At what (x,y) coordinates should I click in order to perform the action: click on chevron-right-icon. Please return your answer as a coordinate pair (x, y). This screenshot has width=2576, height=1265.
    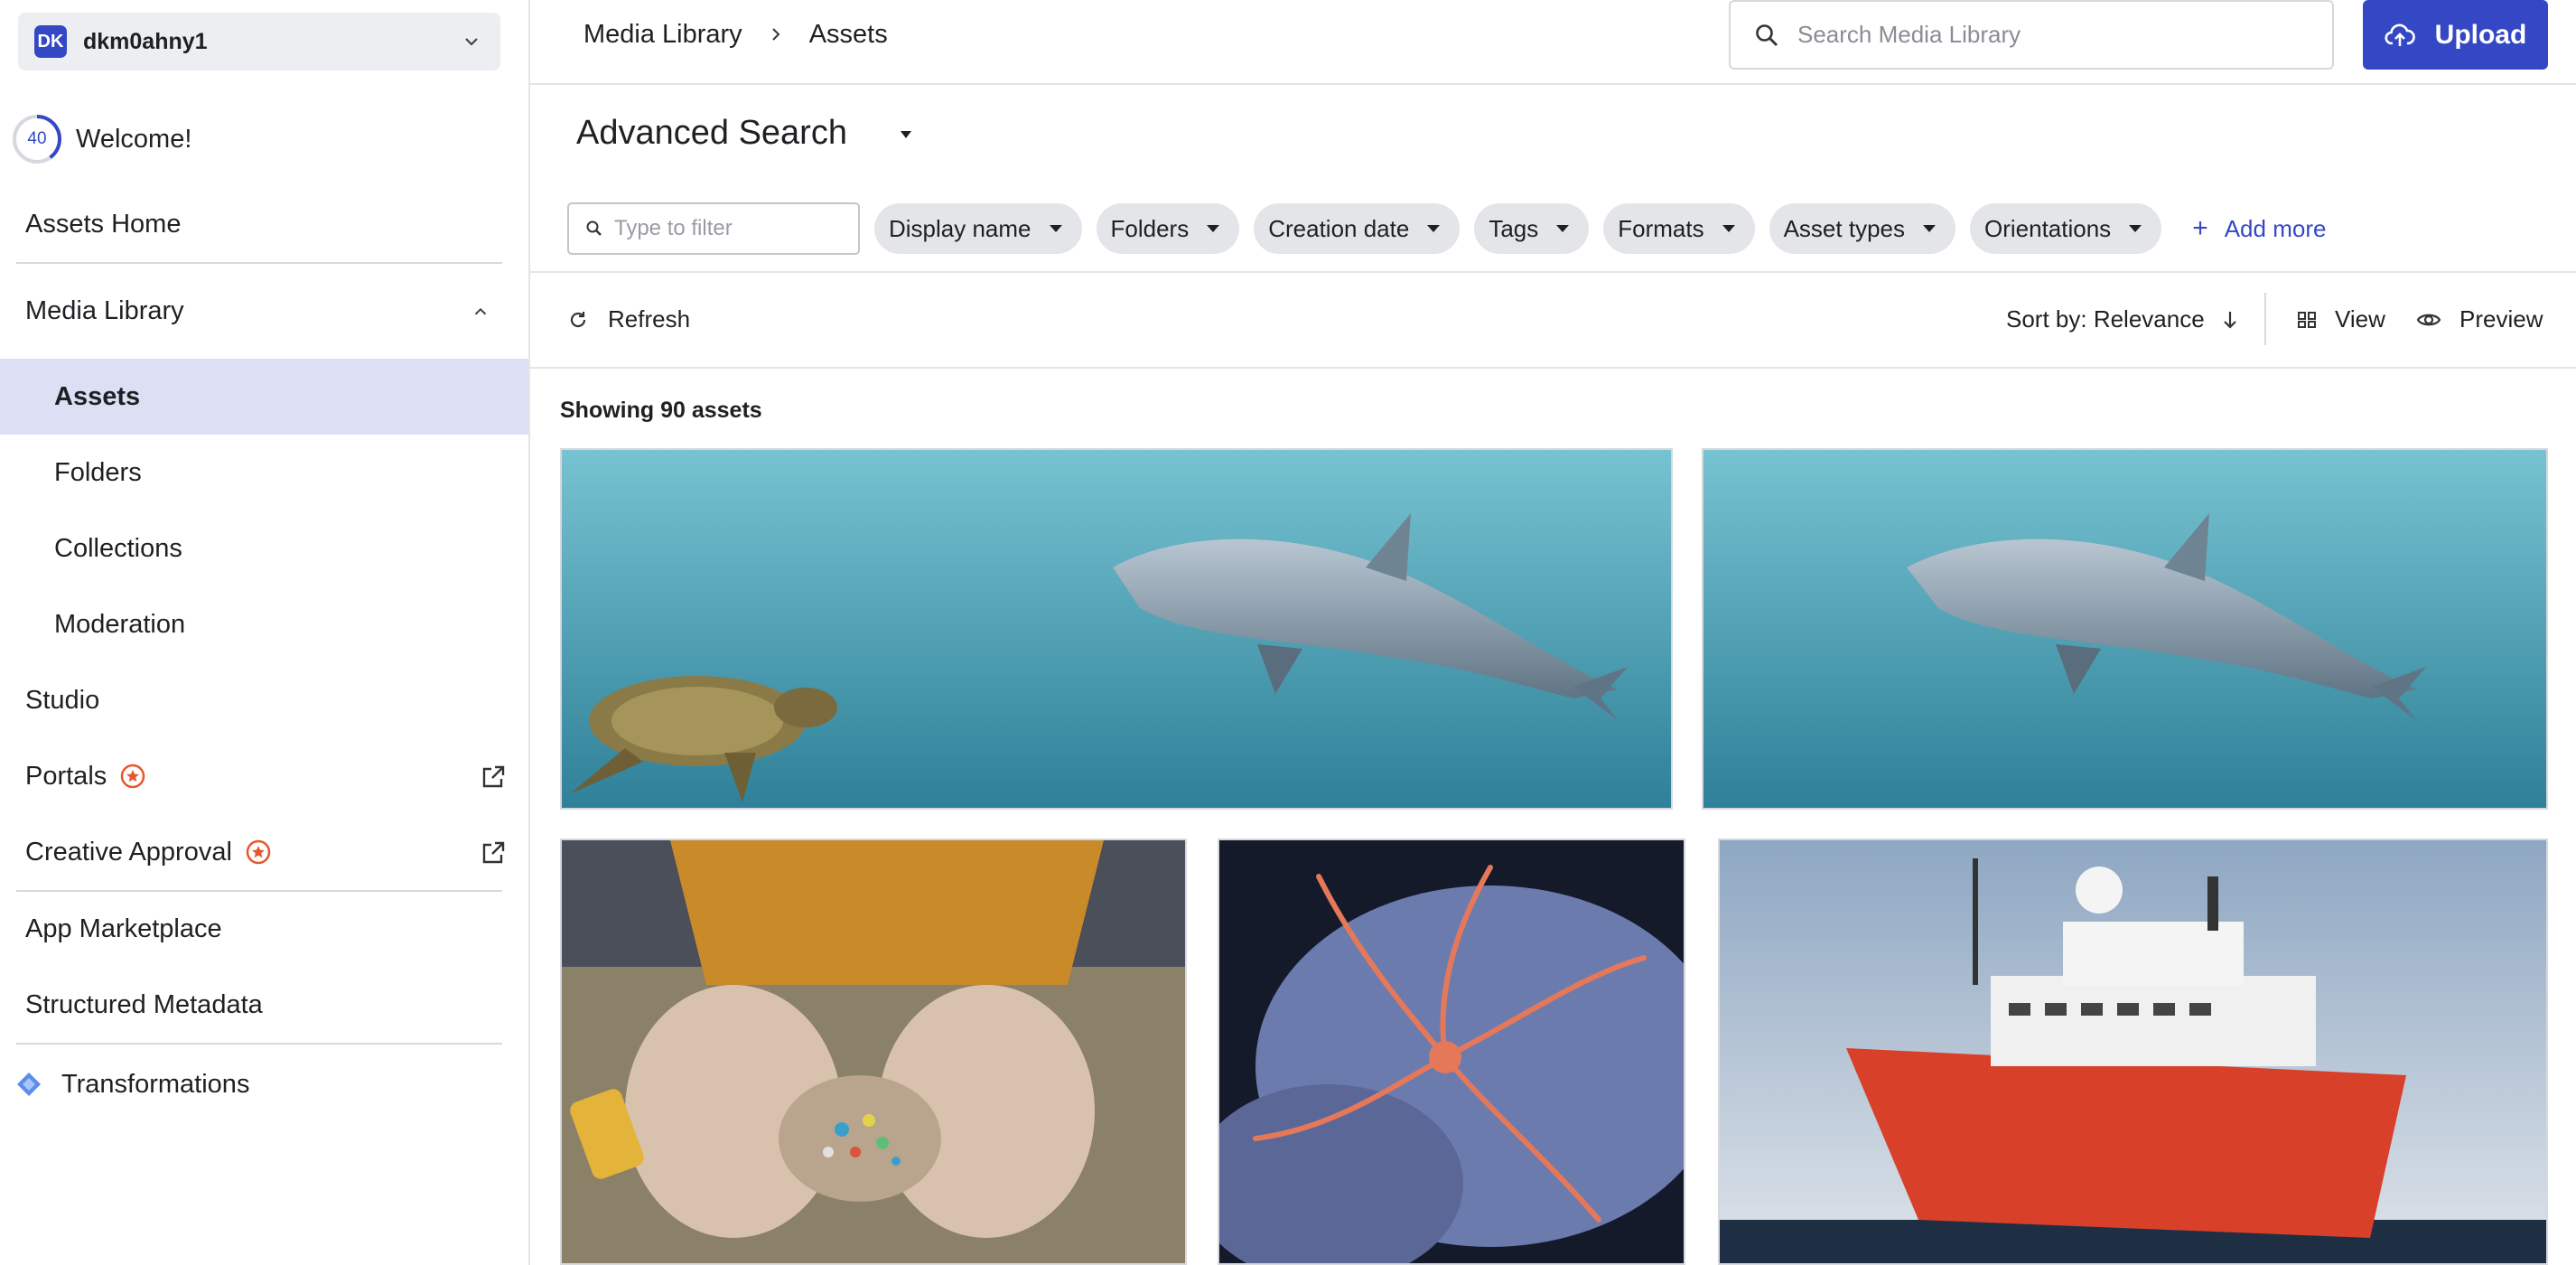
    Looking at the image, I should click on (775, 35).